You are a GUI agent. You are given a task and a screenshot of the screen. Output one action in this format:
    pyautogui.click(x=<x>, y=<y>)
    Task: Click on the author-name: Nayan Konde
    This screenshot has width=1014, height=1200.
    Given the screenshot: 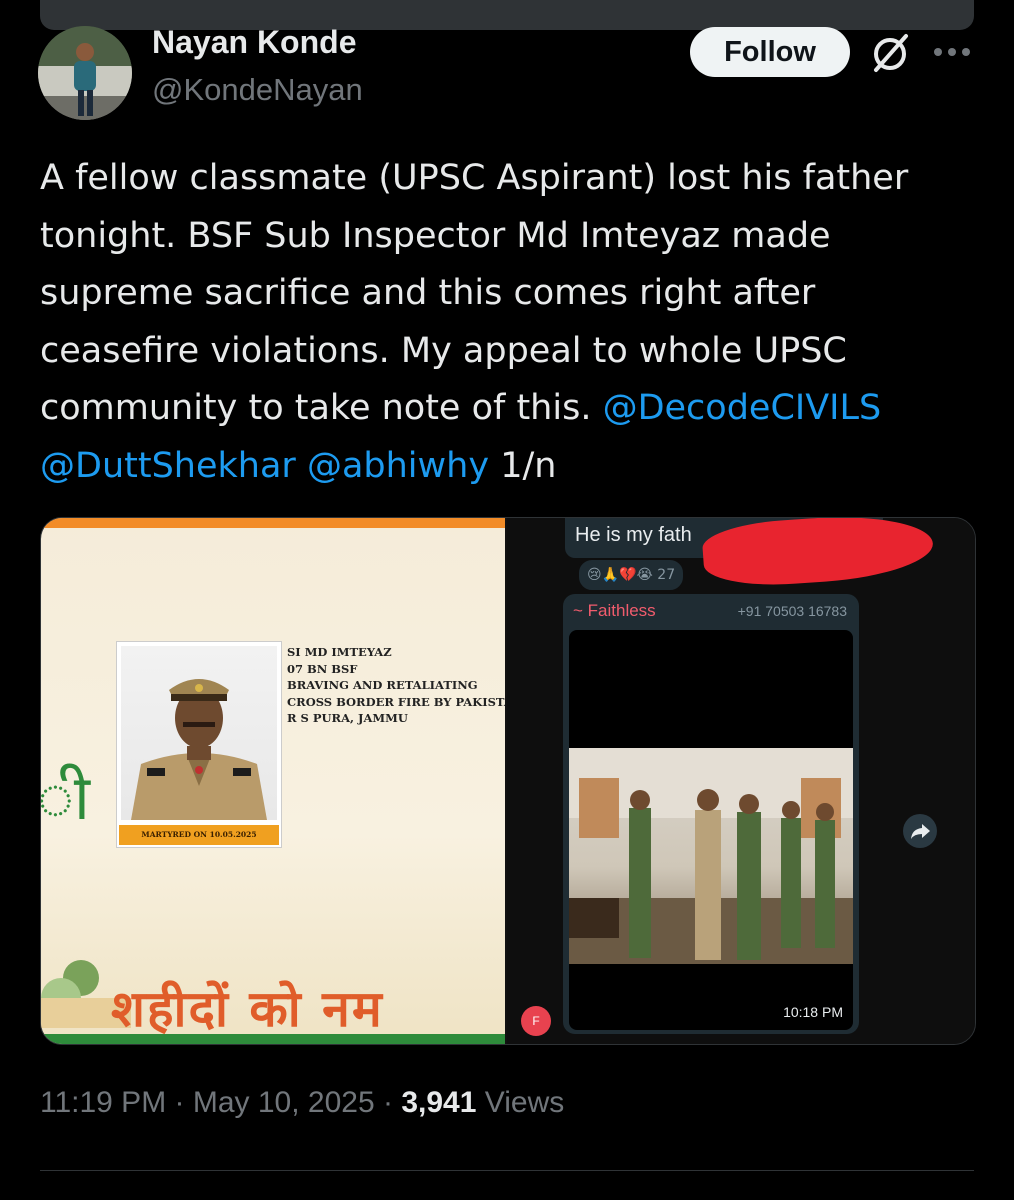 What is the action you would take?
    pyautogui.click(x=254, y=42)
    